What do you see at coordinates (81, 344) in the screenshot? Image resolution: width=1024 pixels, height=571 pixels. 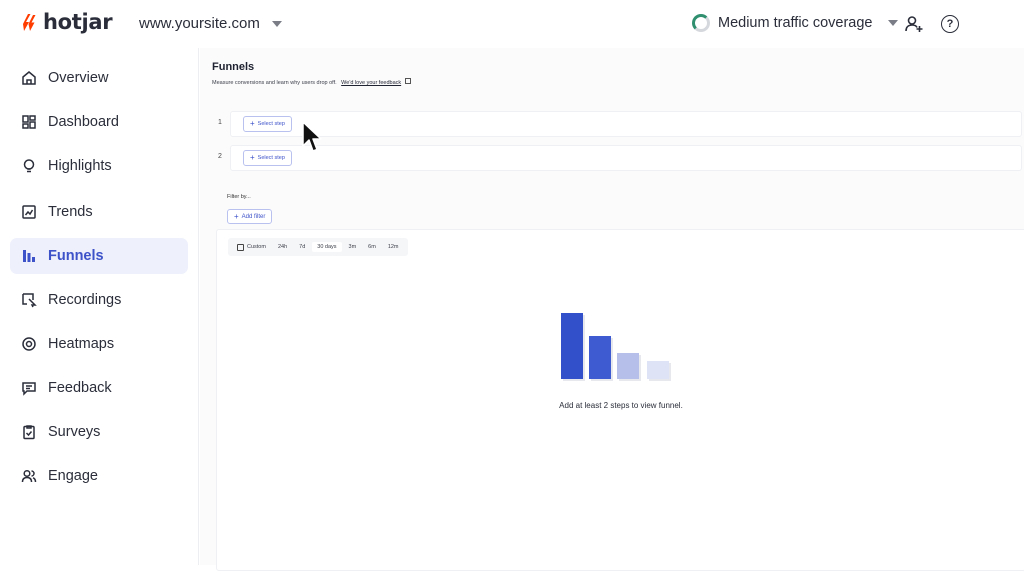 I see `sidebar-item-label: Heatmaps` at bounding box center [81, 344].